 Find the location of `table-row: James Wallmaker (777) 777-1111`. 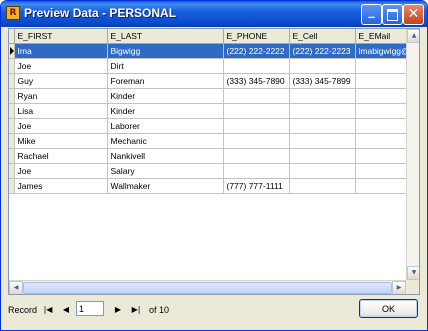

table-row: James Wallmaker (777) 777-1111 is located at coordinates (212, 186).